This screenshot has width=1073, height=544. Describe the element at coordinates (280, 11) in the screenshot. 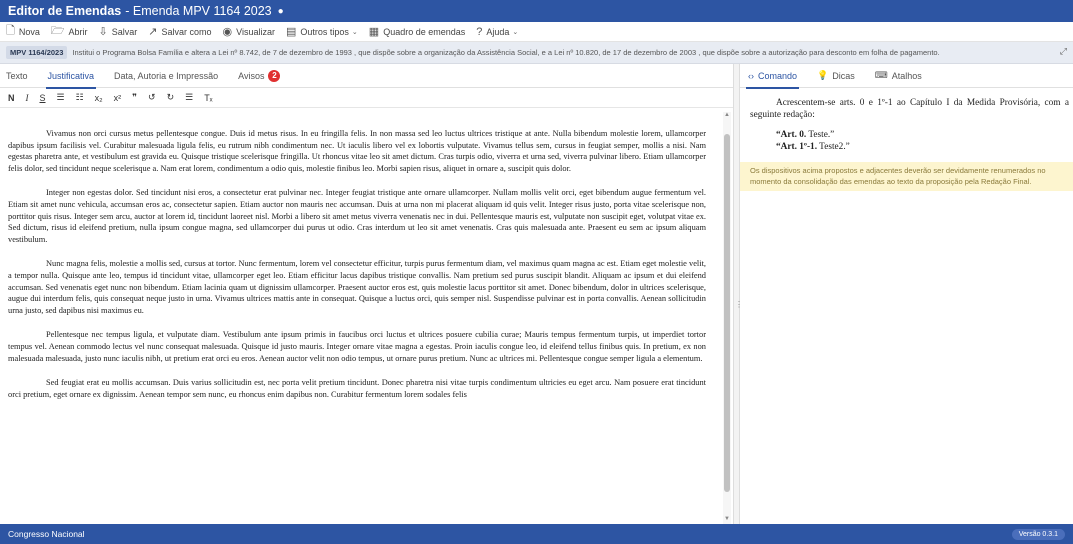

I see `unsaved-indicator: ●` at that location.